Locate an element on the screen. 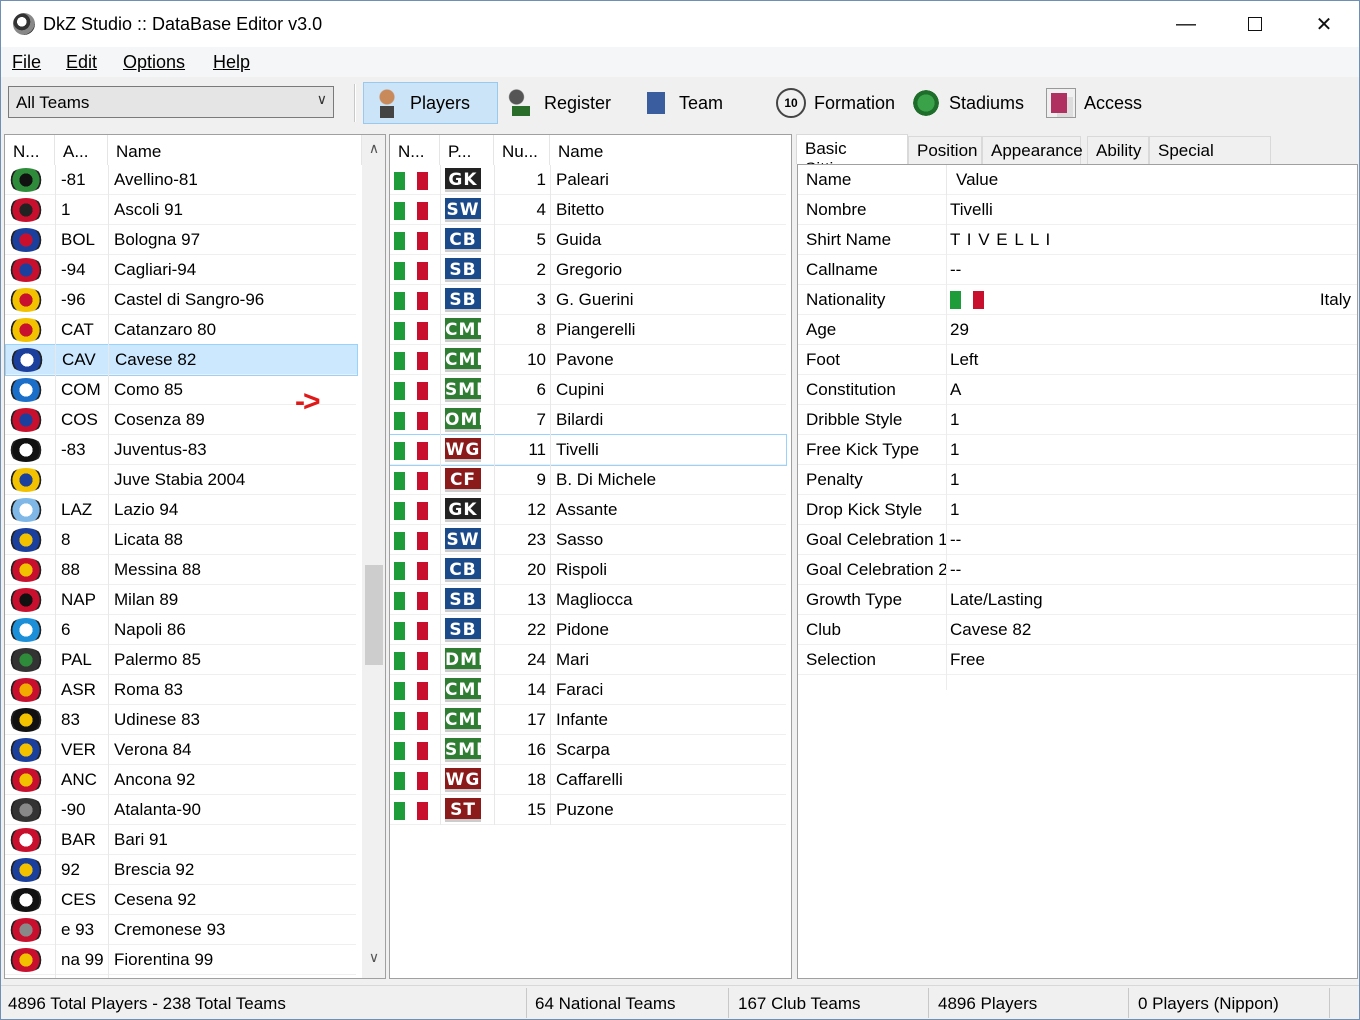 The height and width of the screenshot is (1020, 1360). team-row: BAR Bari 91 is located at coordinates (180, 840).